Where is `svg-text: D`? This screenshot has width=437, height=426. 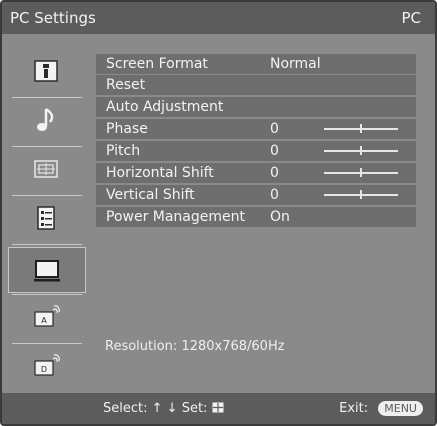
svg-text: D is located at coordinates (44, 369).